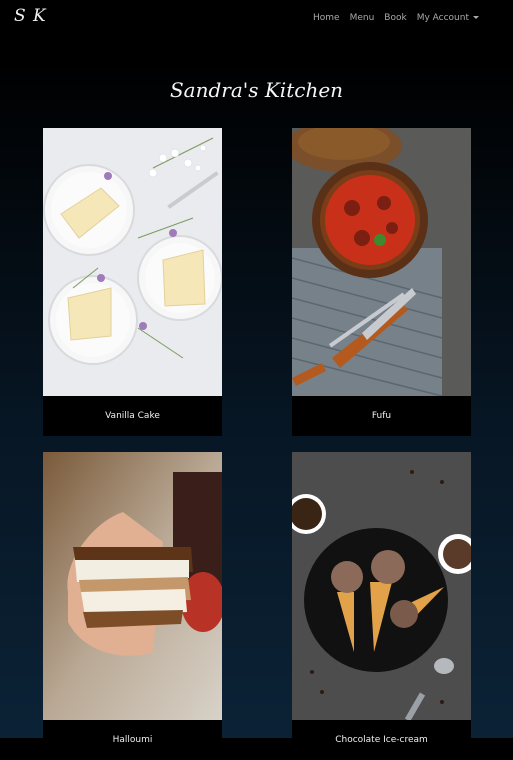 The width and height of the screenshot is (513, 760). What do you see at coordinates (442, 18) in the screenshot?
I see `nav-my-account-label: My Account` at bounding box center [442, 18].